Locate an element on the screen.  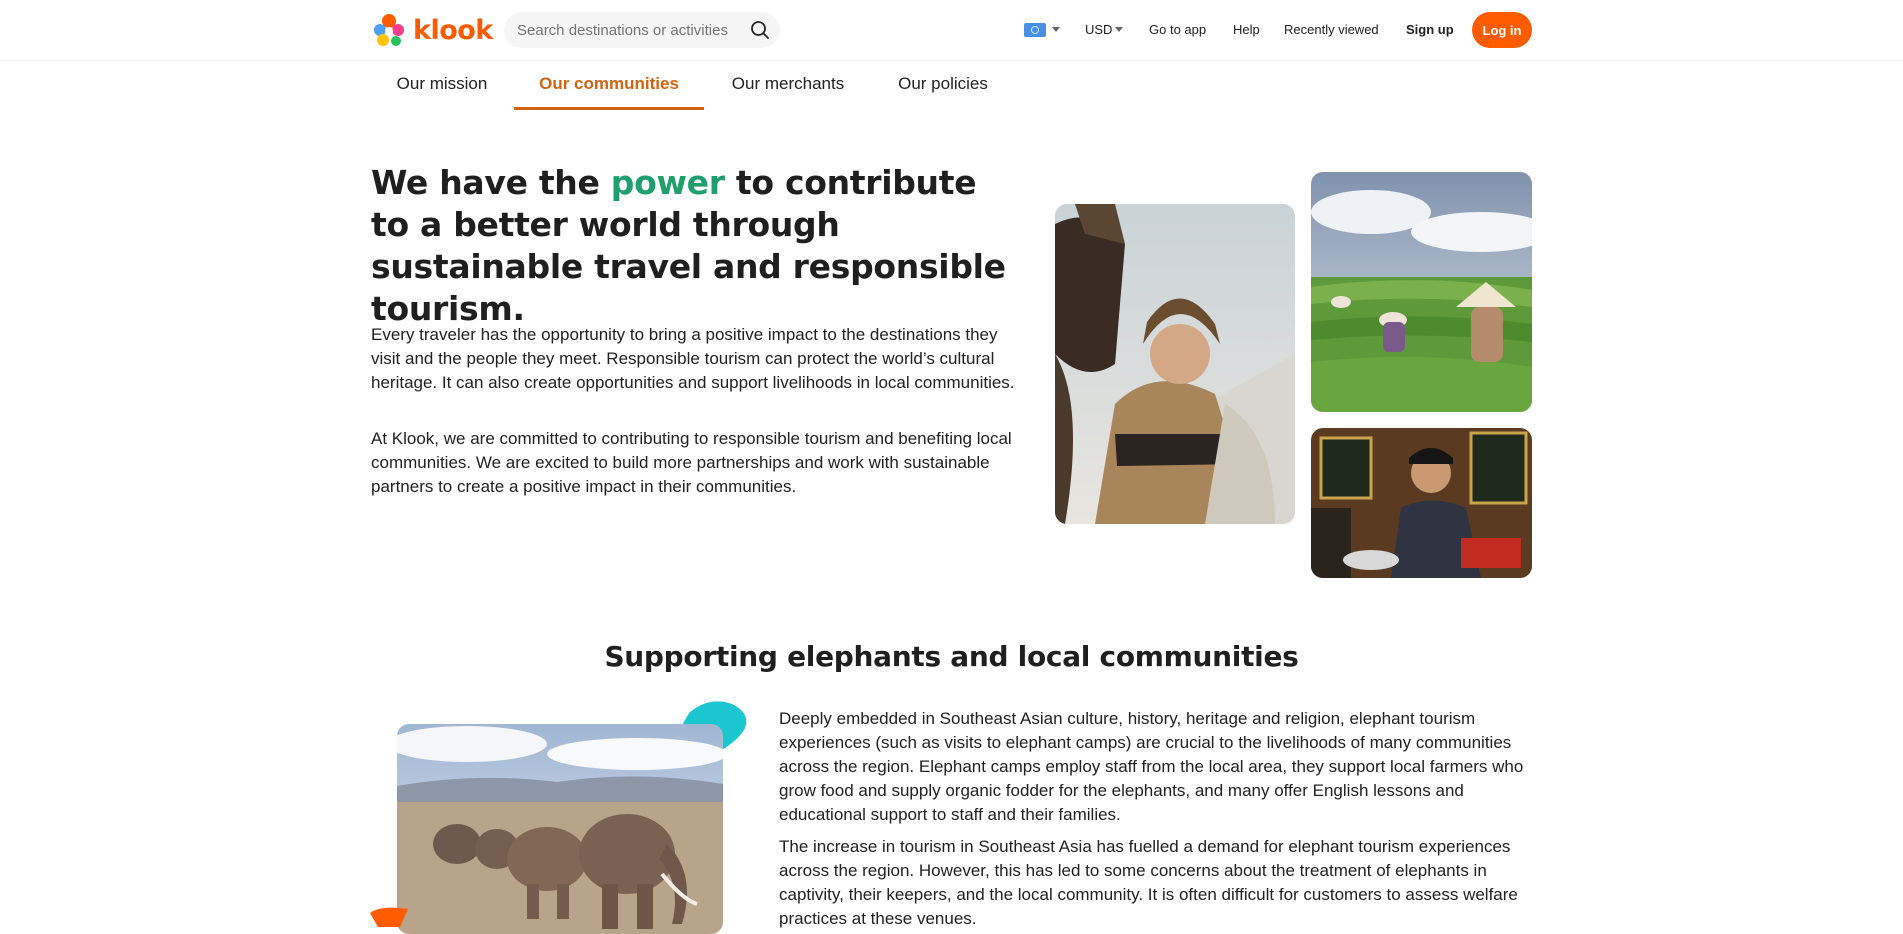
tab-our-policies: Our policies is located at coordinates (943, 84).